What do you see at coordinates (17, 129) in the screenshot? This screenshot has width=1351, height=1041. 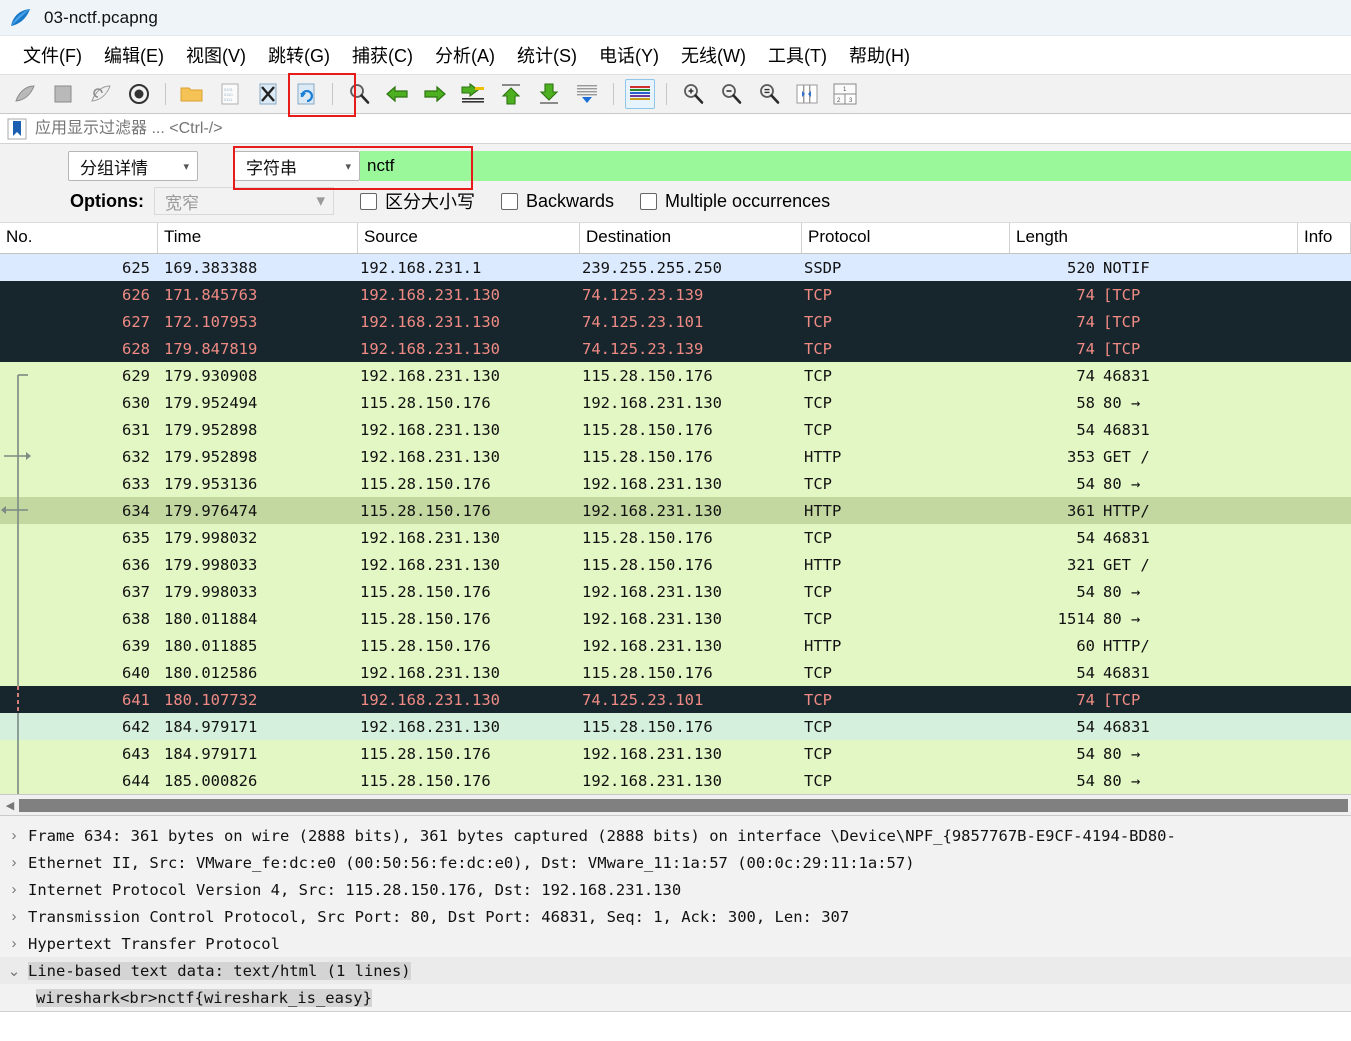 I see `bookmark-icon` at bounding box center [17, 129].